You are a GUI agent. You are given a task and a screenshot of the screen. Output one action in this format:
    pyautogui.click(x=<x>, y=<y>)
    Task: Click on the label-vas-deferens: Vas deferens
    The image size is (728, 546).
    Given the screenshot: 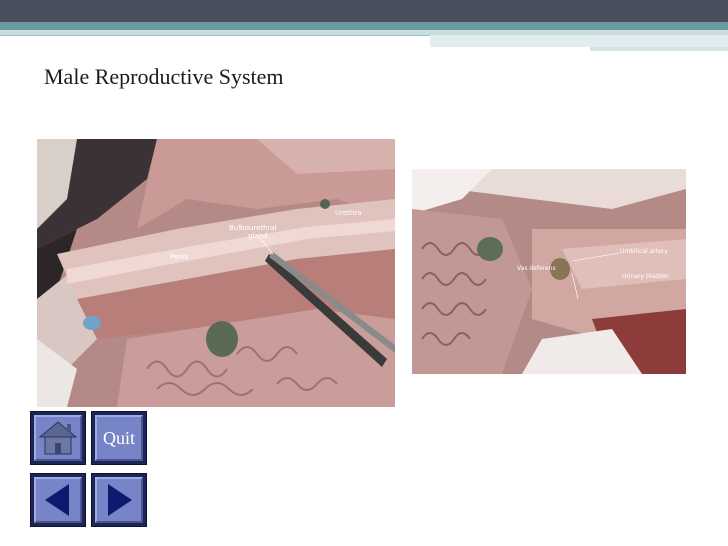 What is the action you would take?
    pyautogui.click(x=536, y=268)
    